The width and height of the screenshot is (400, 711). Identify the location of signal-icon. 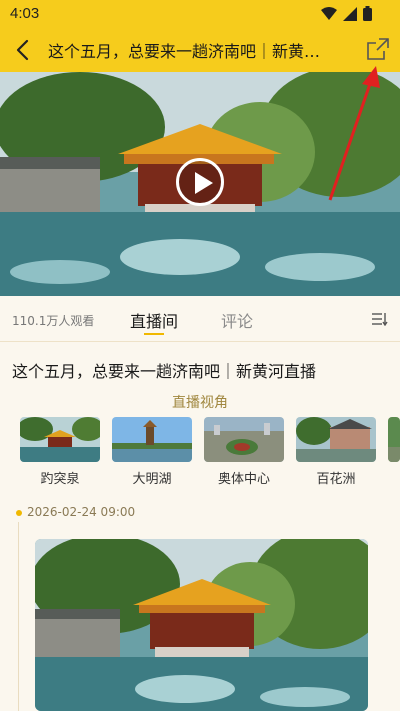
(350, 13).